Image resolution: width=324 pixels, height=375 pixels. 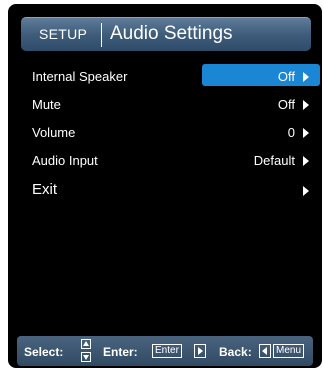 What do you see at coordinates (44, 352) in the screenshot?
I see `select-label: Select:` at bounding box center [44, 352].